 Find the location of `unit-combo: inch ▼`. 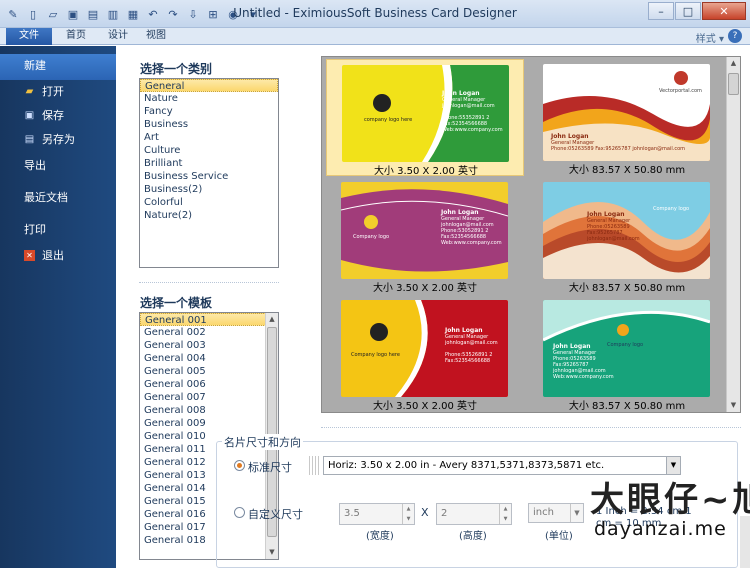

unit-combo: inch ▼ is located at coordinates (556, 513).